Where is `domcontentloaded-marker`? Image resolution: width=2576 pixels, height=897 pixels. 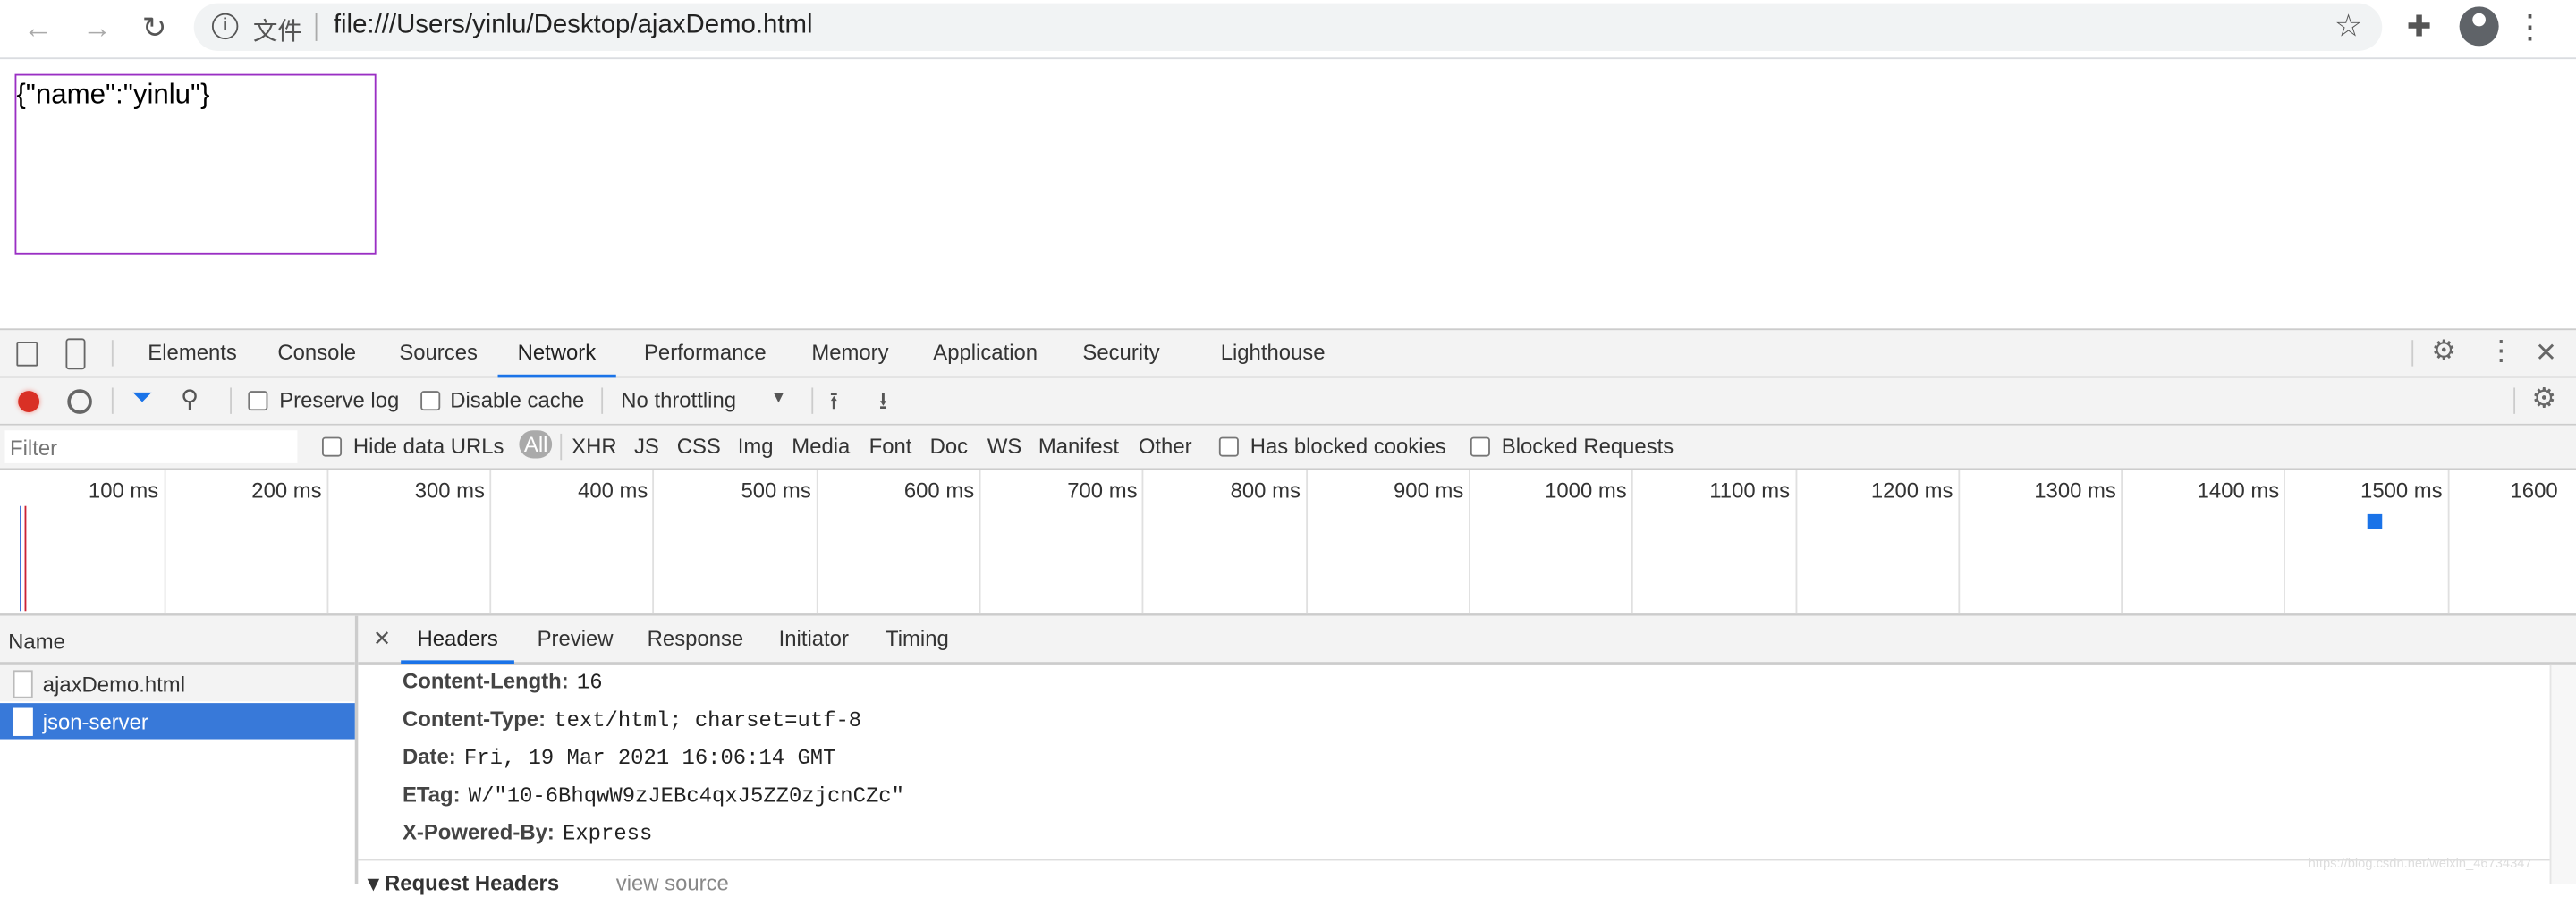
domcontentloaded-marker is located at coordinates (20, 558).